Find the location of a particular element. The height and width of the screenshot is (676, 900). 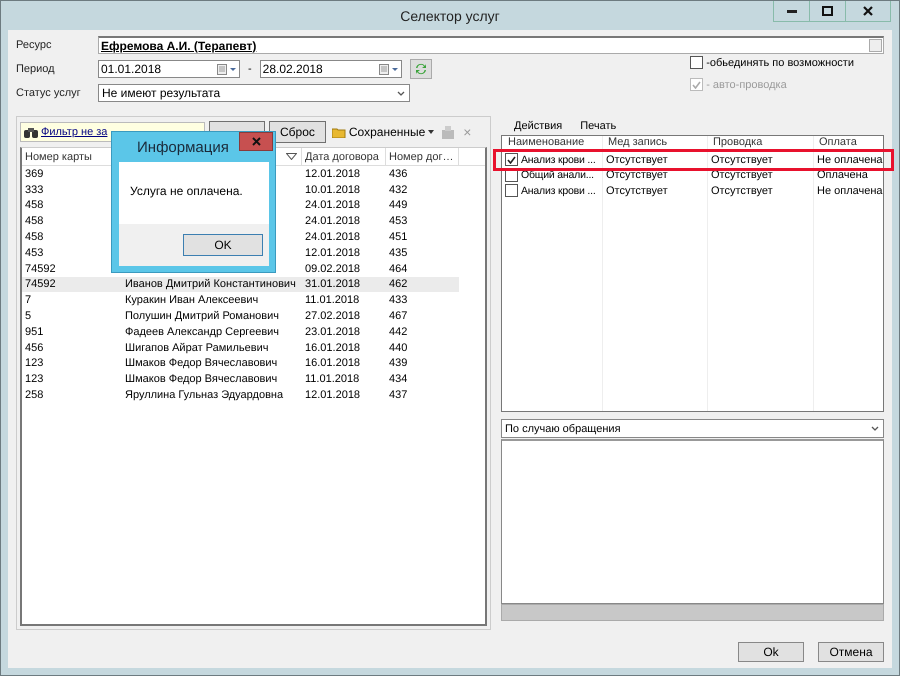

table-cell-text: 437 is located at coordinates (398, 395).